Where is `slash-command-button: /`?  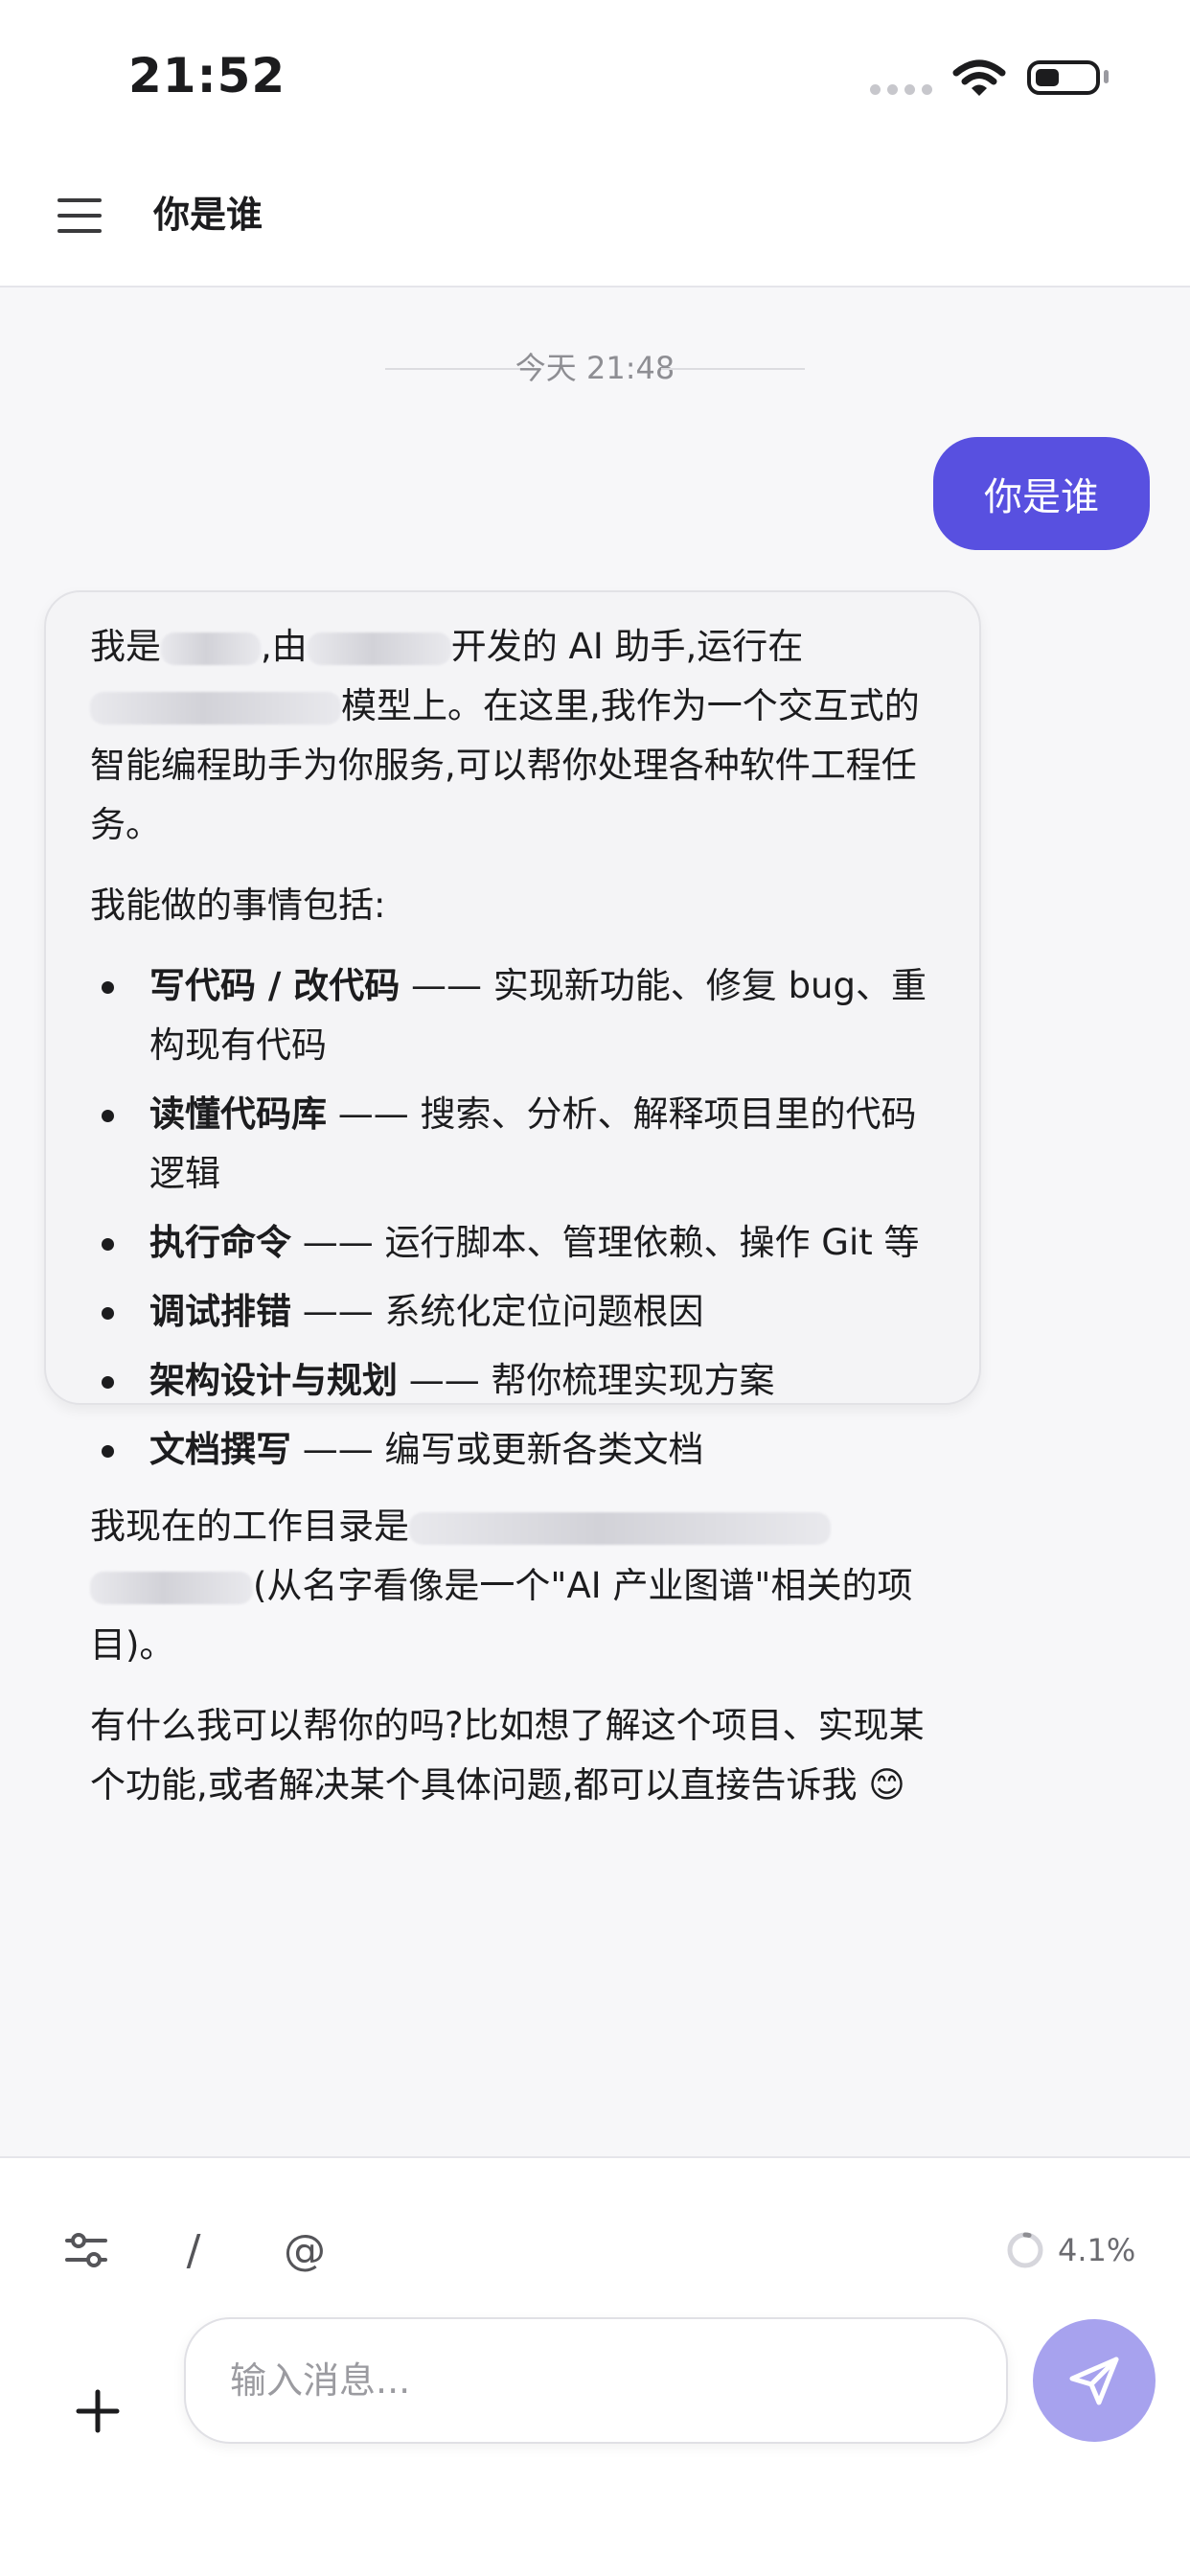
slash-command-button: / is located at coordinates (194, 2250).